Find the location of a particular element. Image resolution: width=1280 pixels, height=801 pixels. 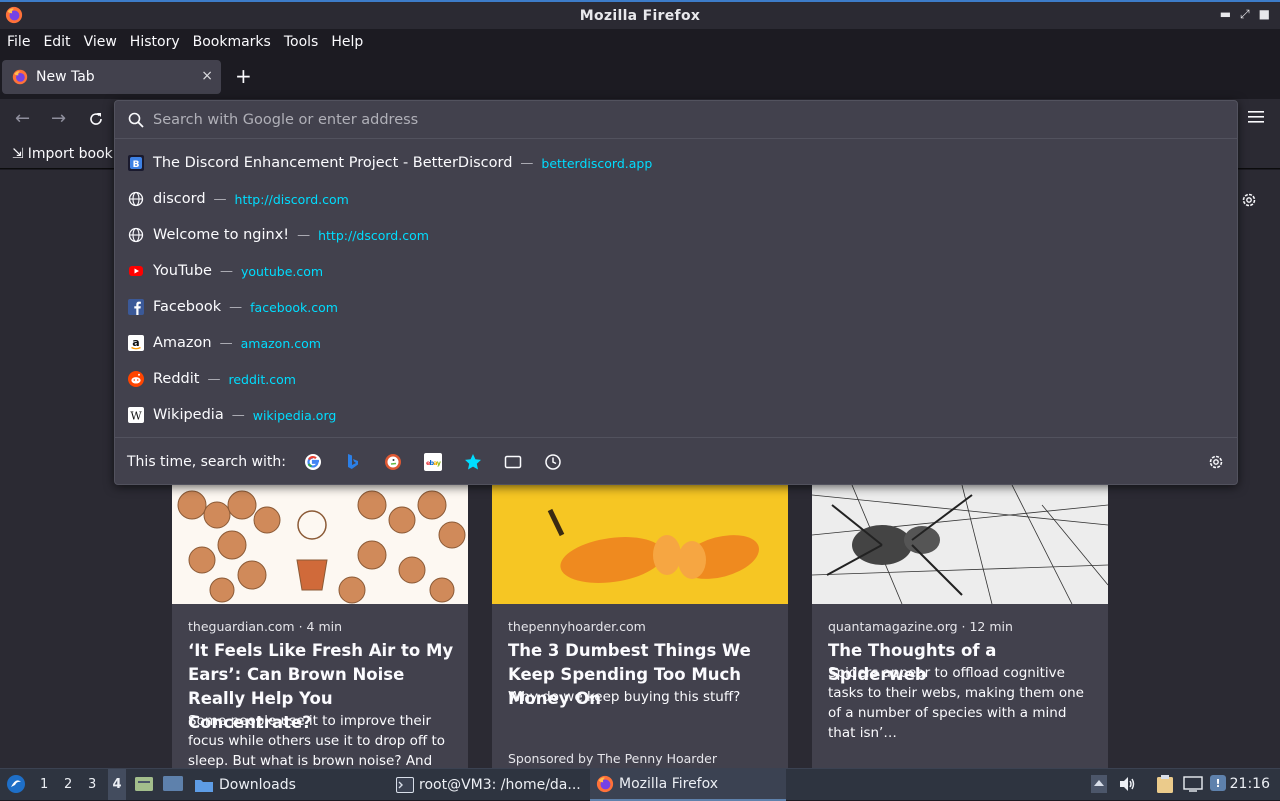

ebay-engine-button: e b a y is located at coordinates (432, 461).